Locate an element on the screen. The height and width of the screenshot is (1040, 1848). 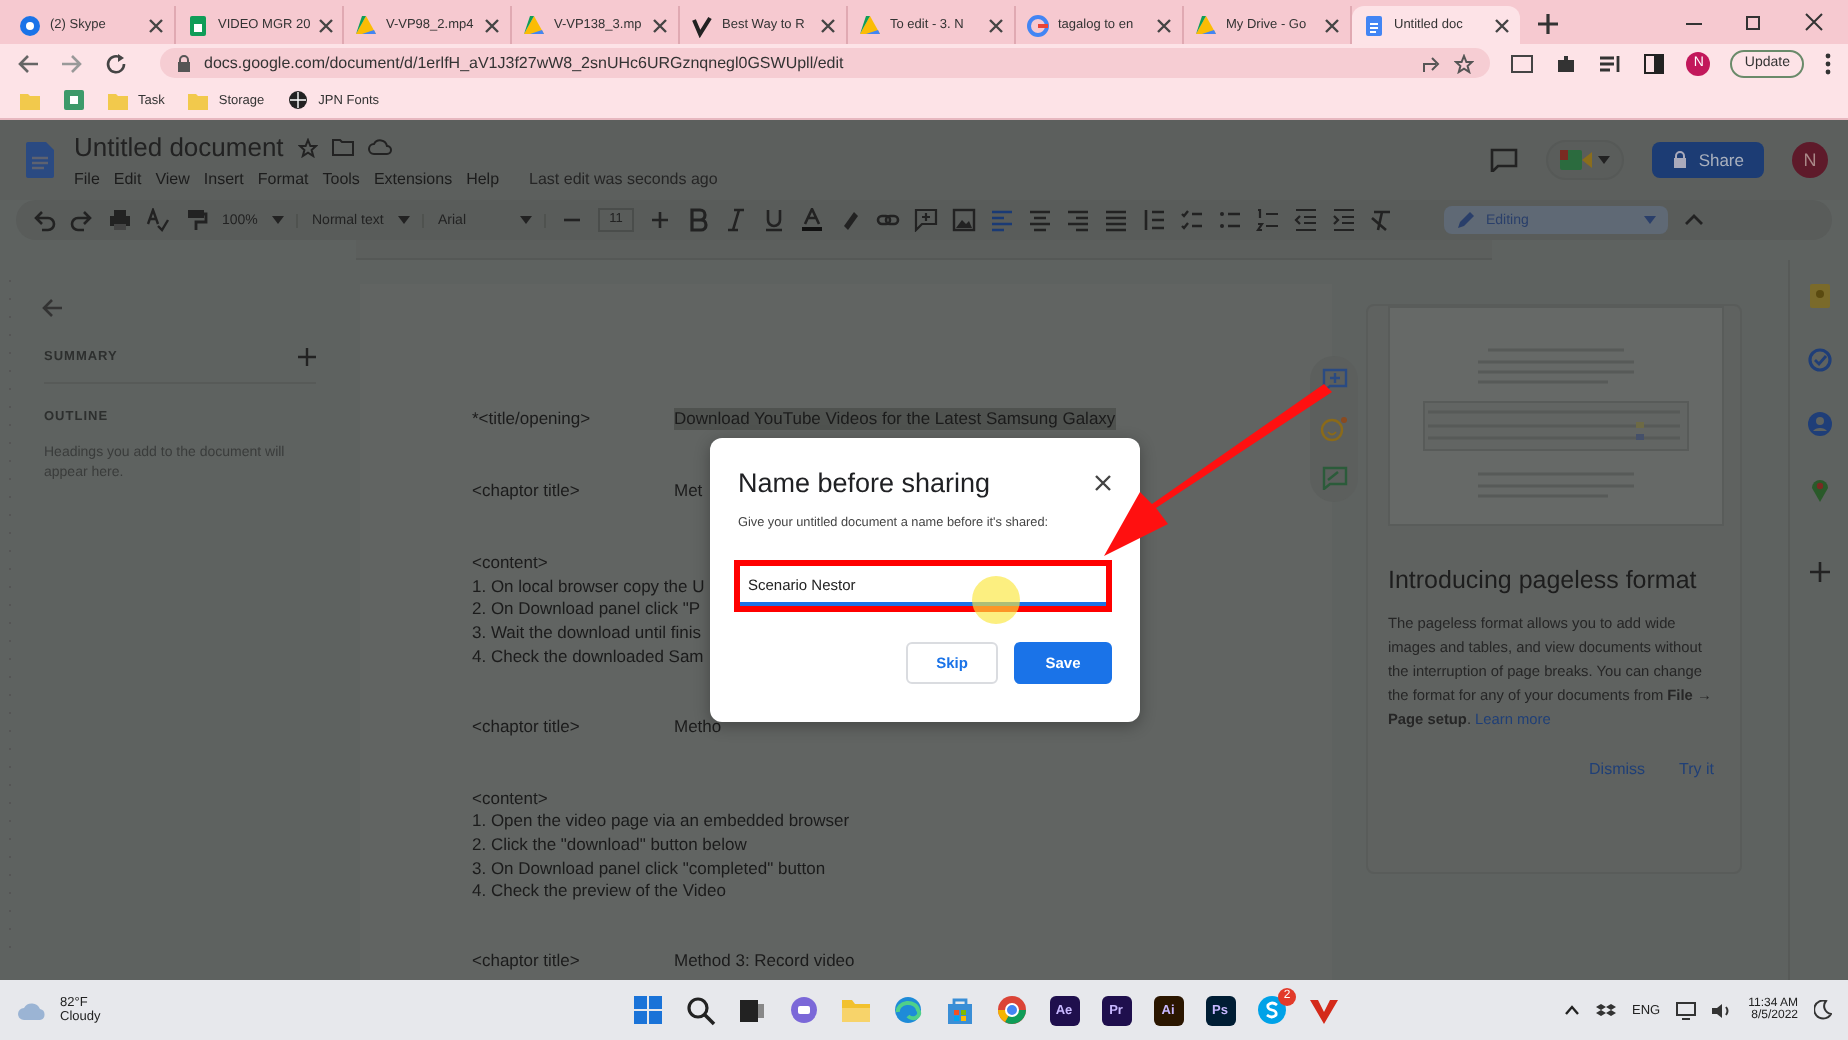
emoji-icon is located at coordinates (1334, 429).